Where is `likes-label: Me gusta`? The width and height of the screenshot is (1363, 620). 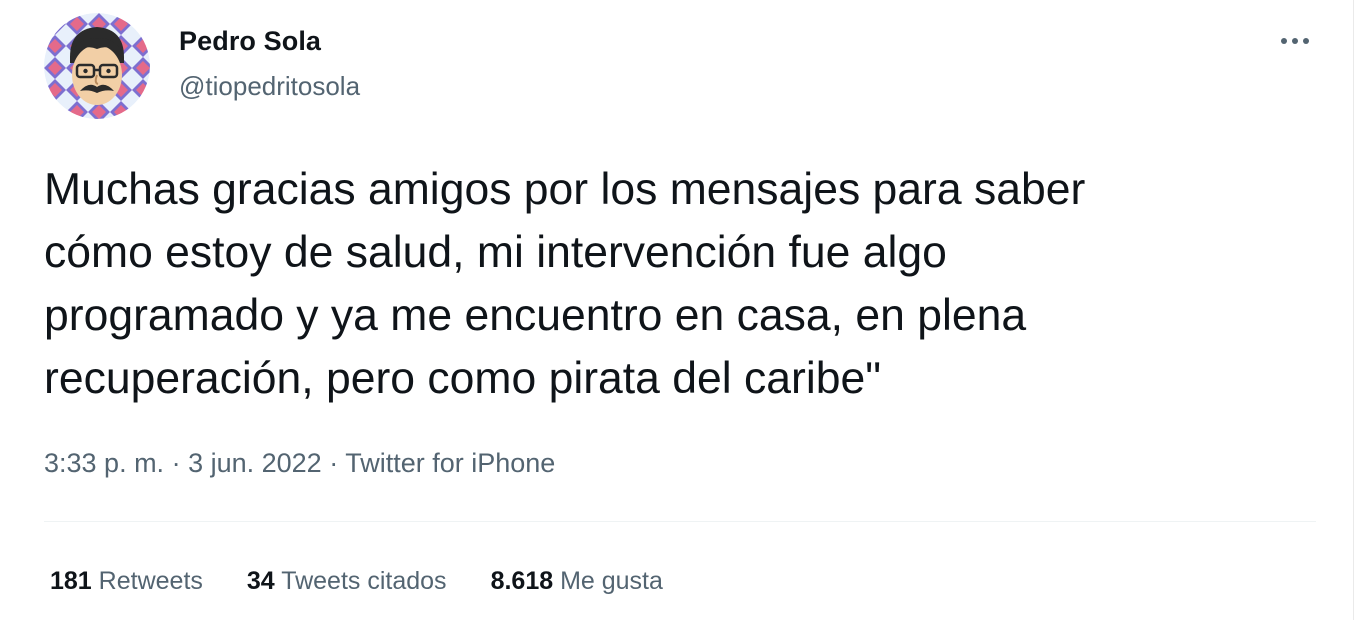
likes-label: Me gusta is located at coordinates (611, 581).